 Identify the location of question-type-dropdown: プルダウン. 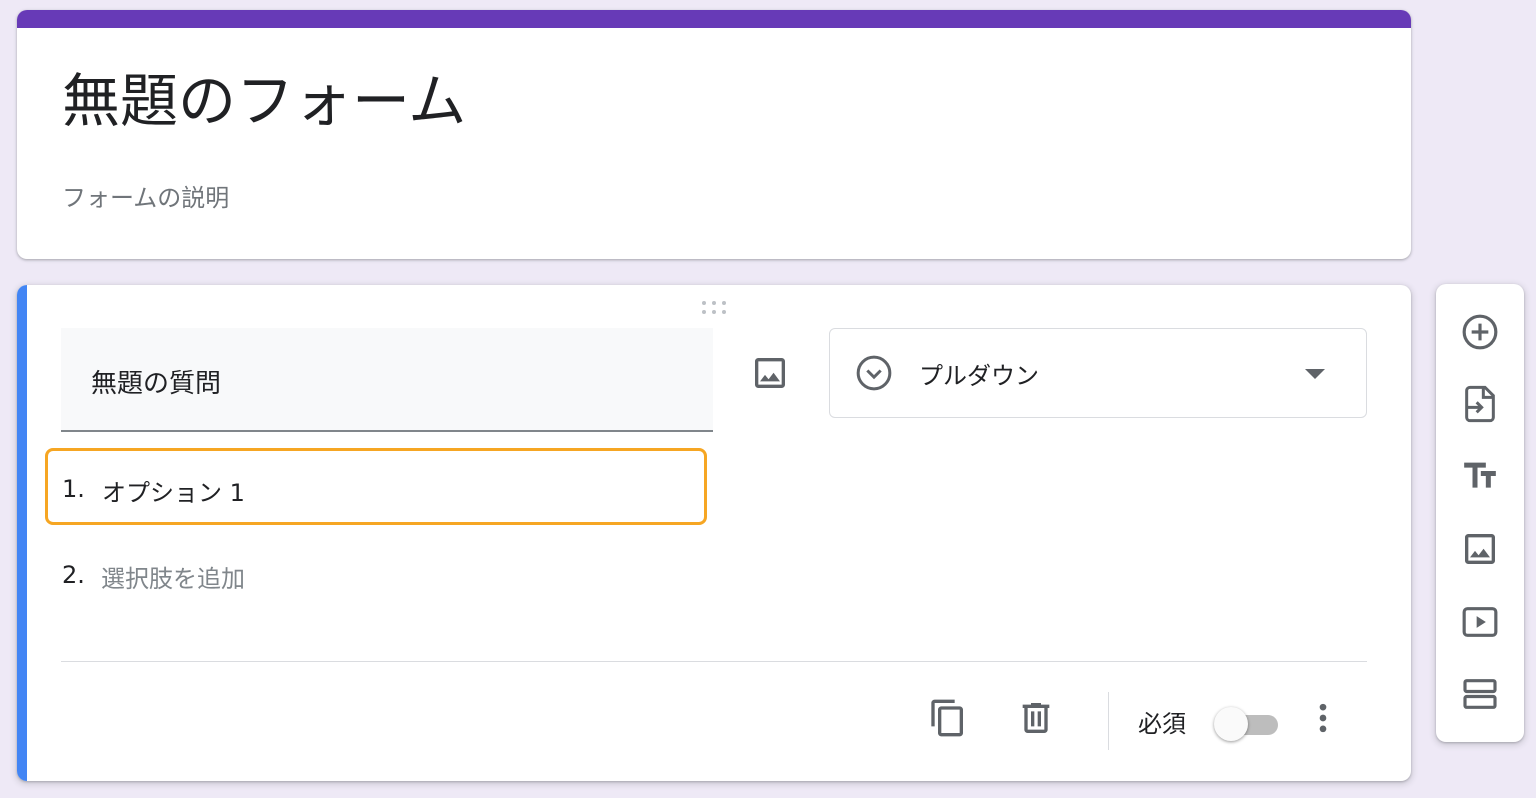
(1098, 373).